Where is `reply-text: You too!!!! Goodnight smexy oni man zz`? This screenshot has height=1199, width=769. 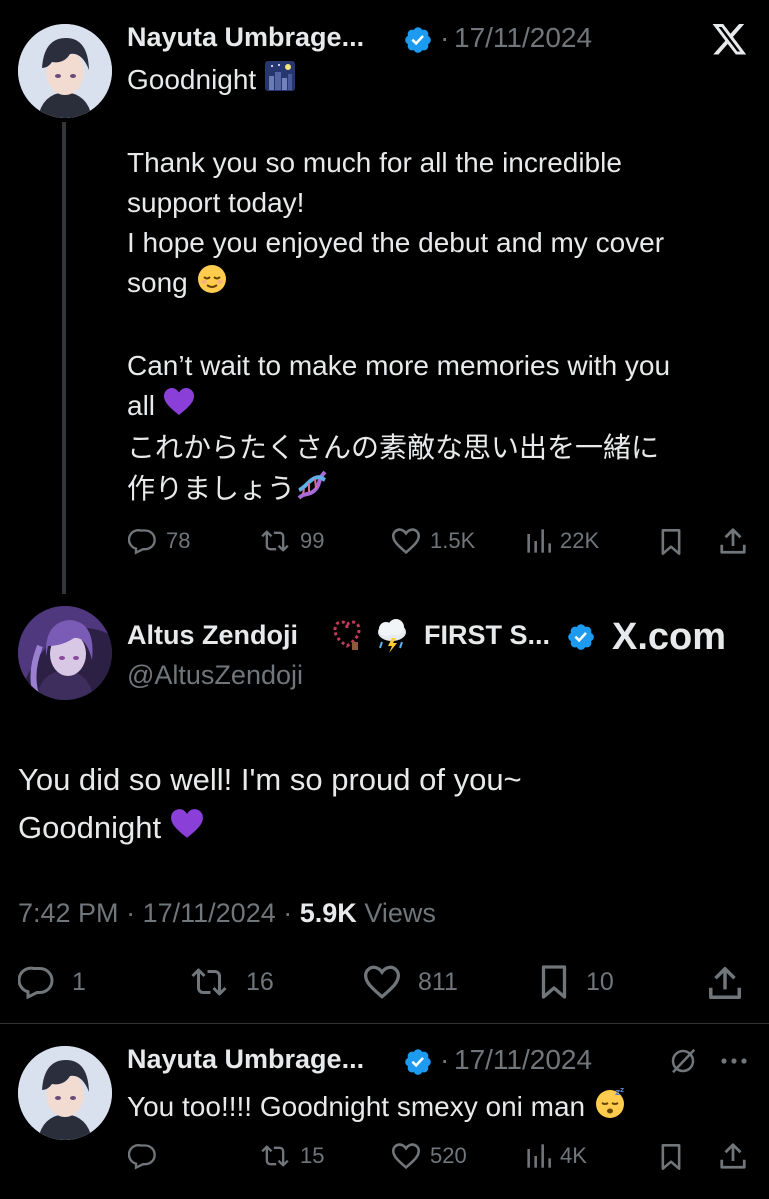
reply-text: You too!!!! Goodnight smexy oni man zz is located at coordinates (377, 1108).